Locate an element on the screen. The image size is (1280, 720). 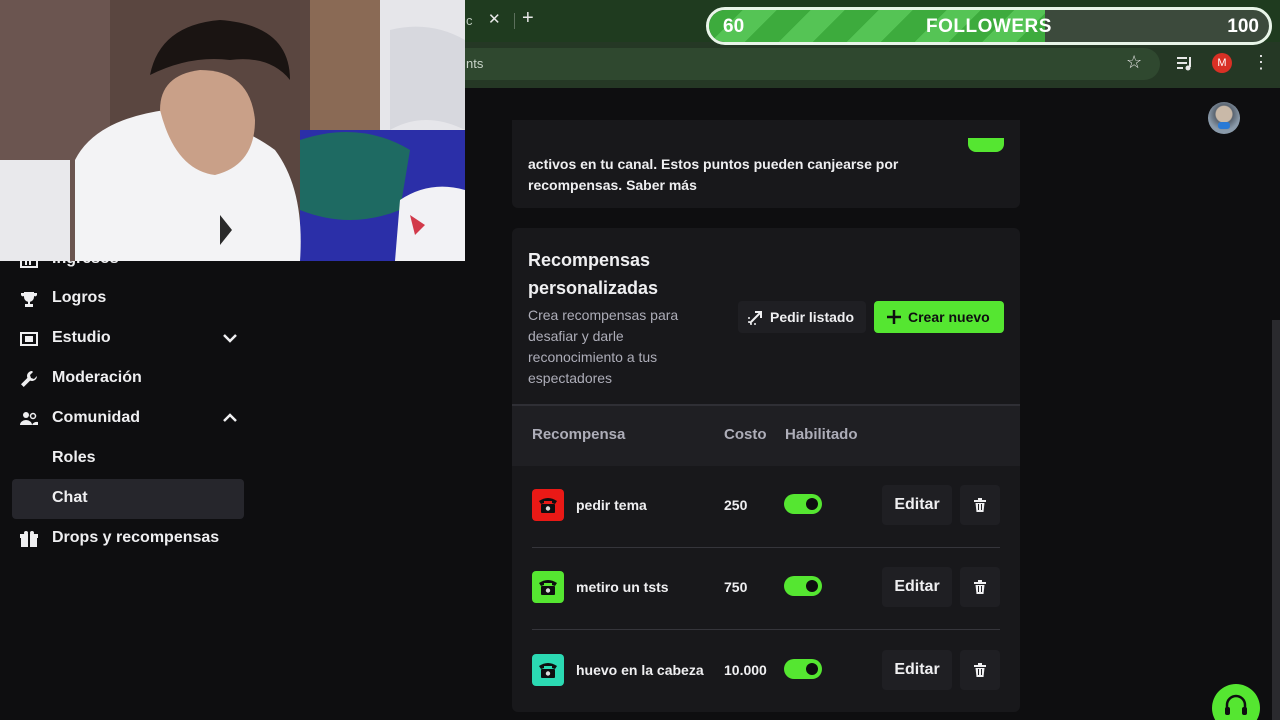
page-scrollbar is located at coordinates (1276, 520).